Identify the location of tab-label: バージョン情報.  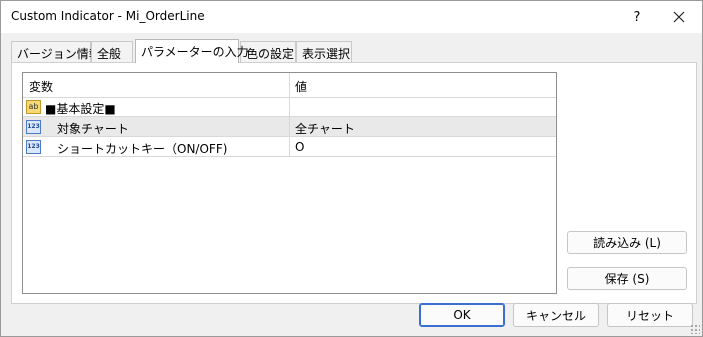
(59, 54).